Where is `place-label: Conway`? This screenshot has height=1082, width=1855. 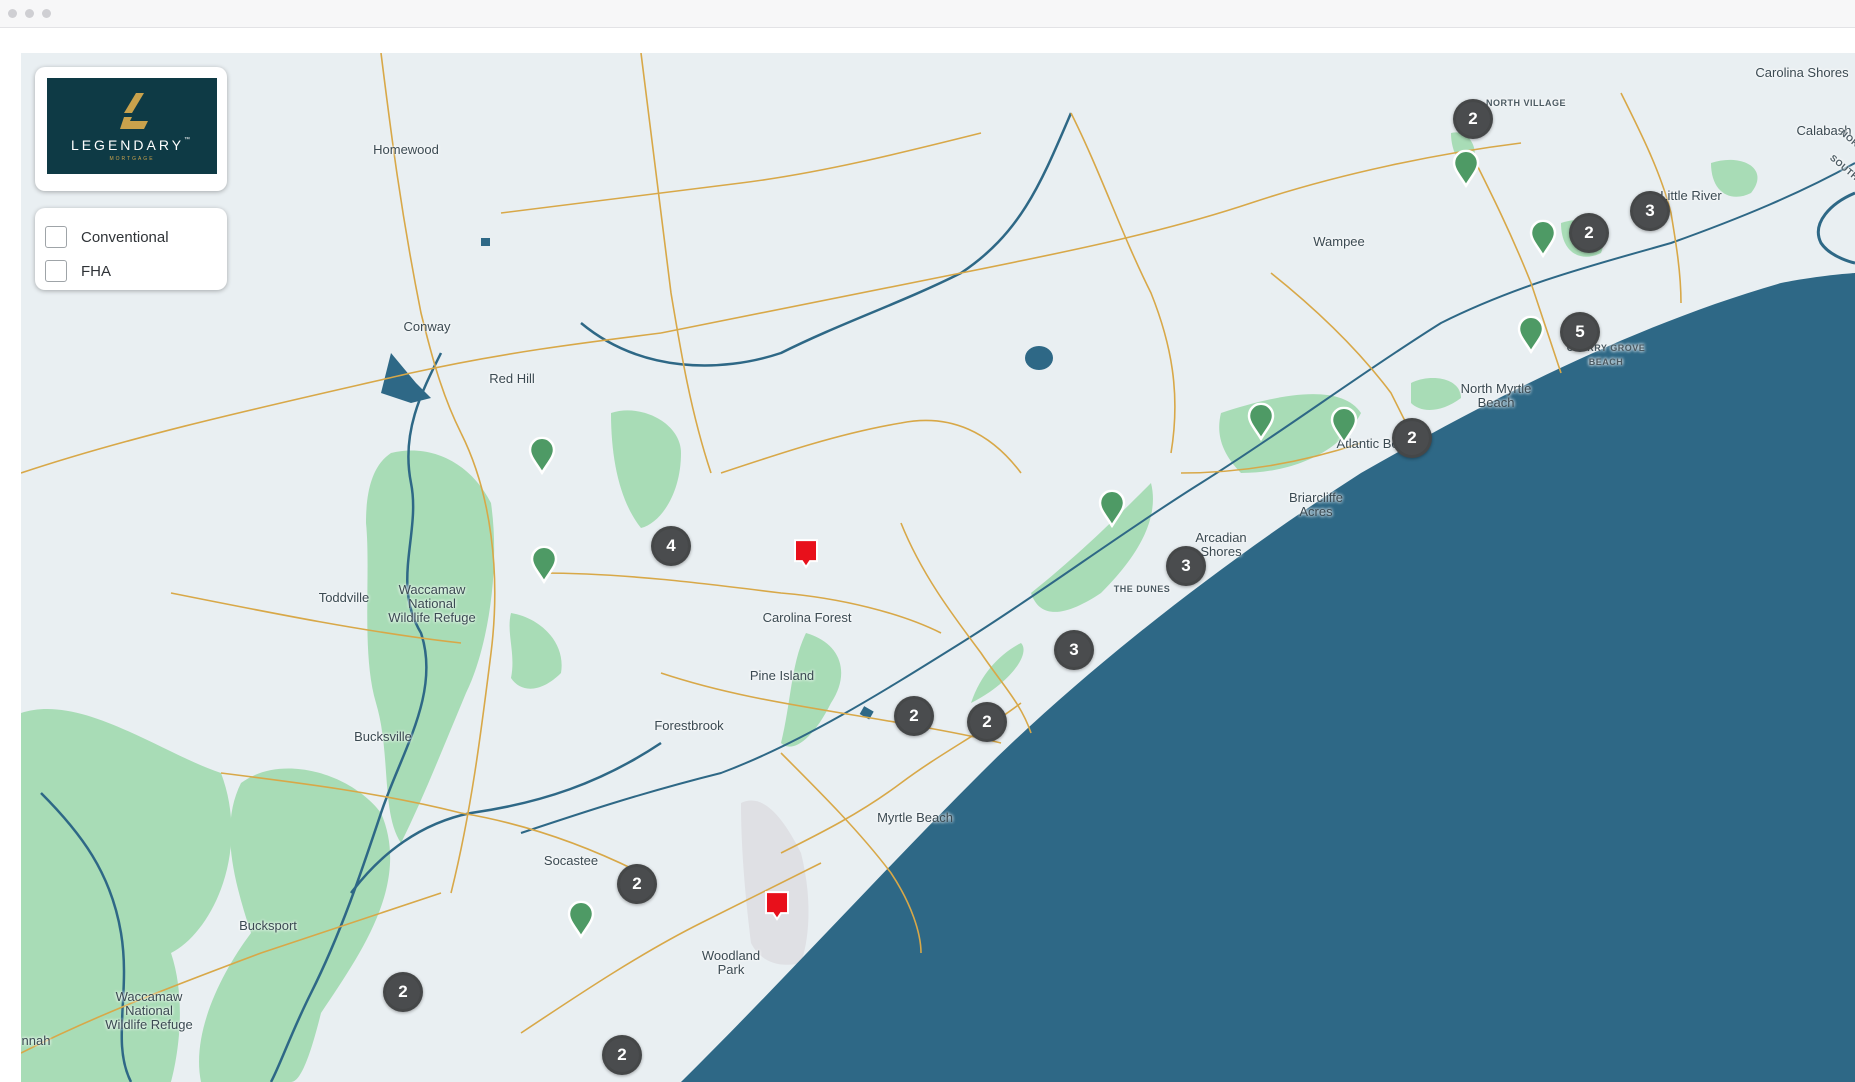
place-label: Conway is located at coordinates (427, 326).